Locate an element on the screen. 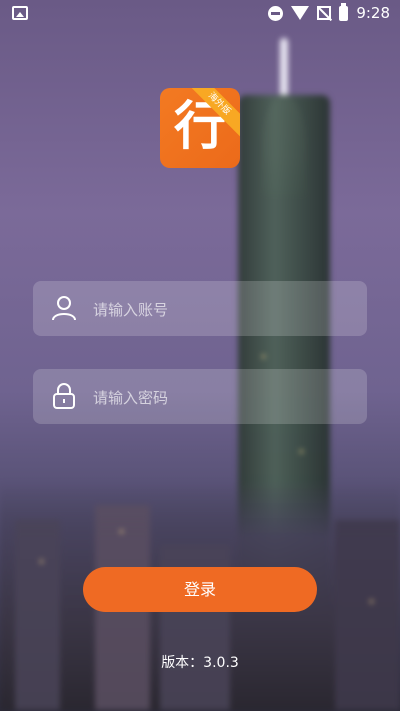 Image resolution: width=400 pixels, height=711 pixels. lock-icon is located at coordinates (64, 396).